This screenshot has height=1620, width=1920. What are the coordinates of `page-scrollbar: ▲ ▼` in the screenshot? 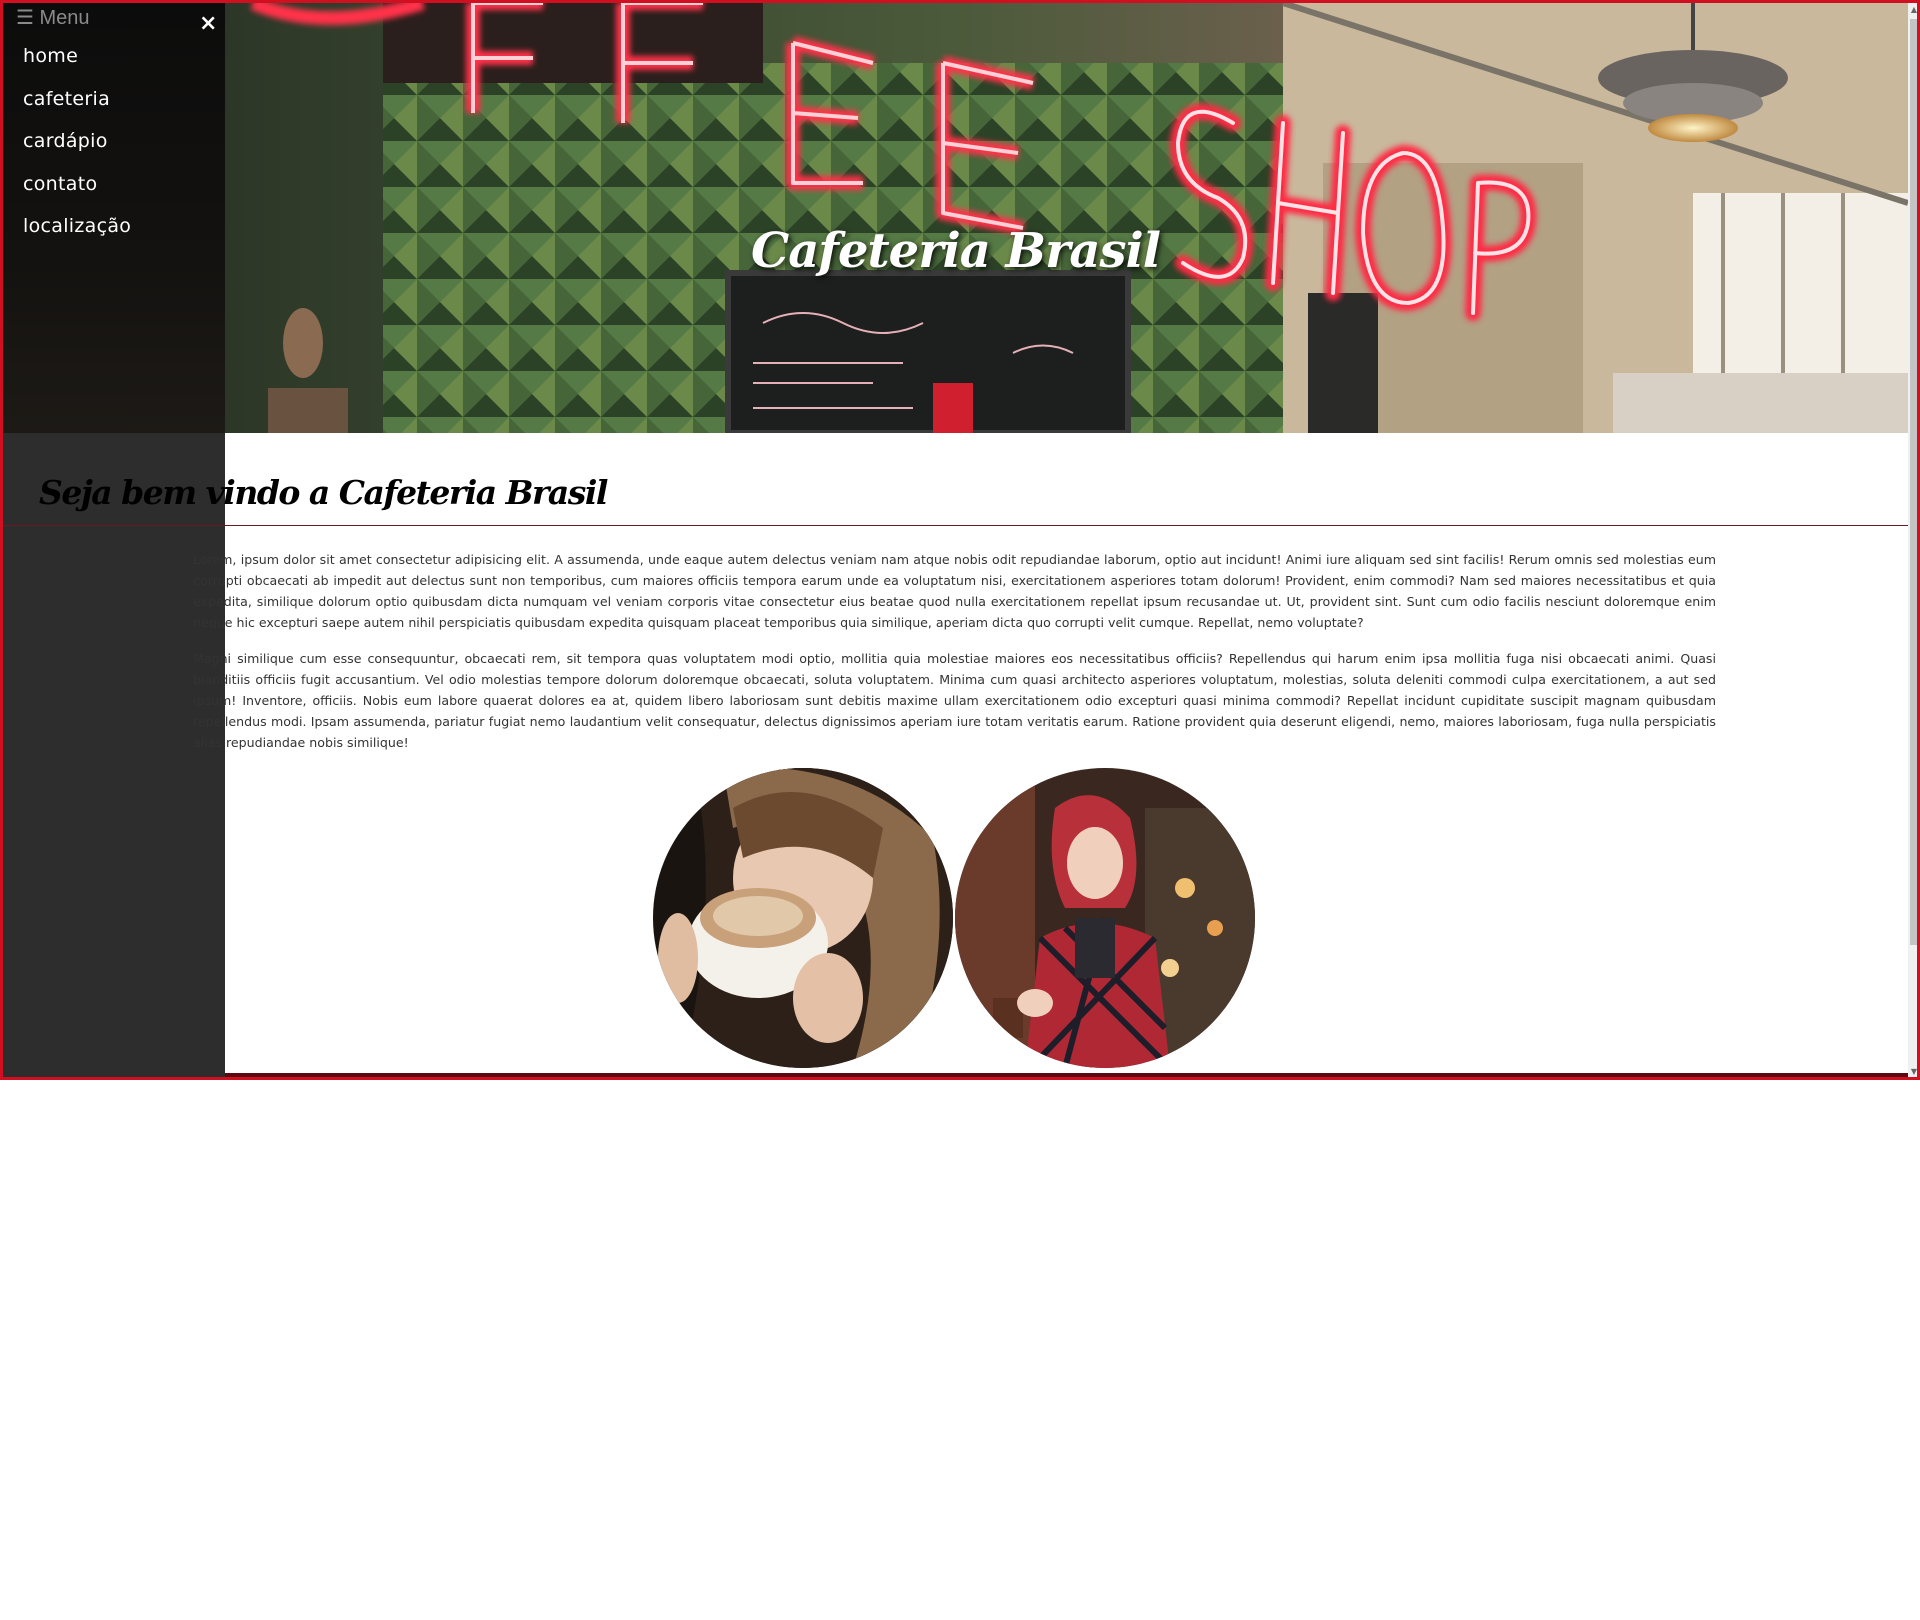 It's located at (1912, 540).